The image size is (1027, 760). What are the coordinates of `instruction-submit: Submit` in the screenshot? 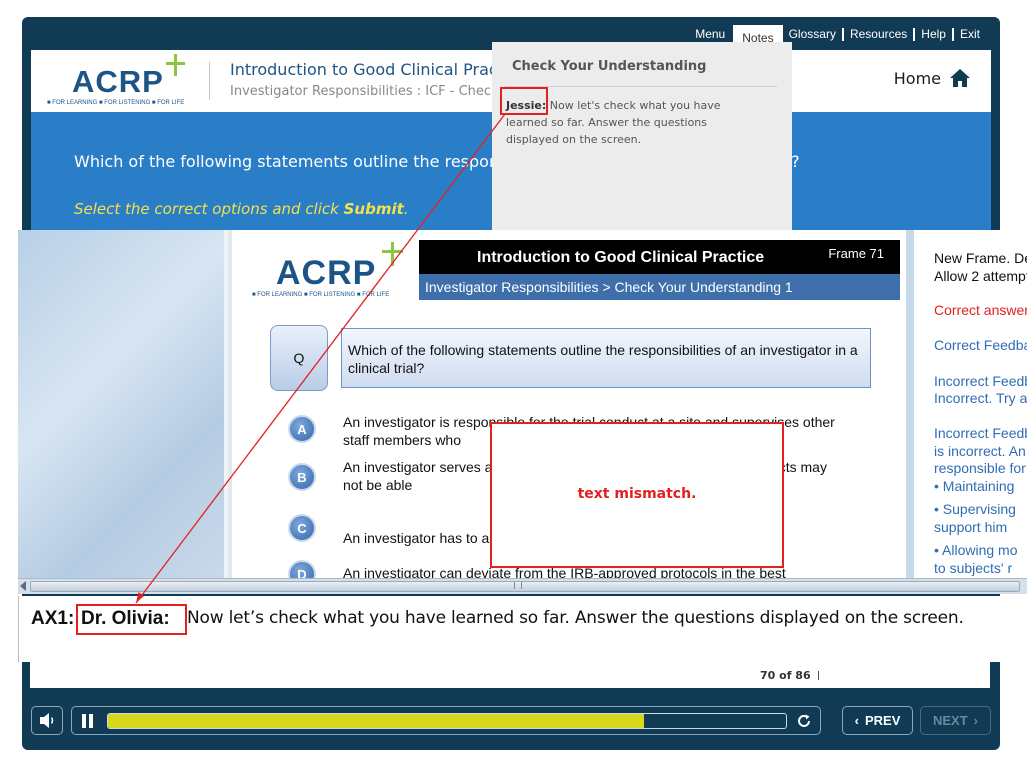 It's located at (373, 209).